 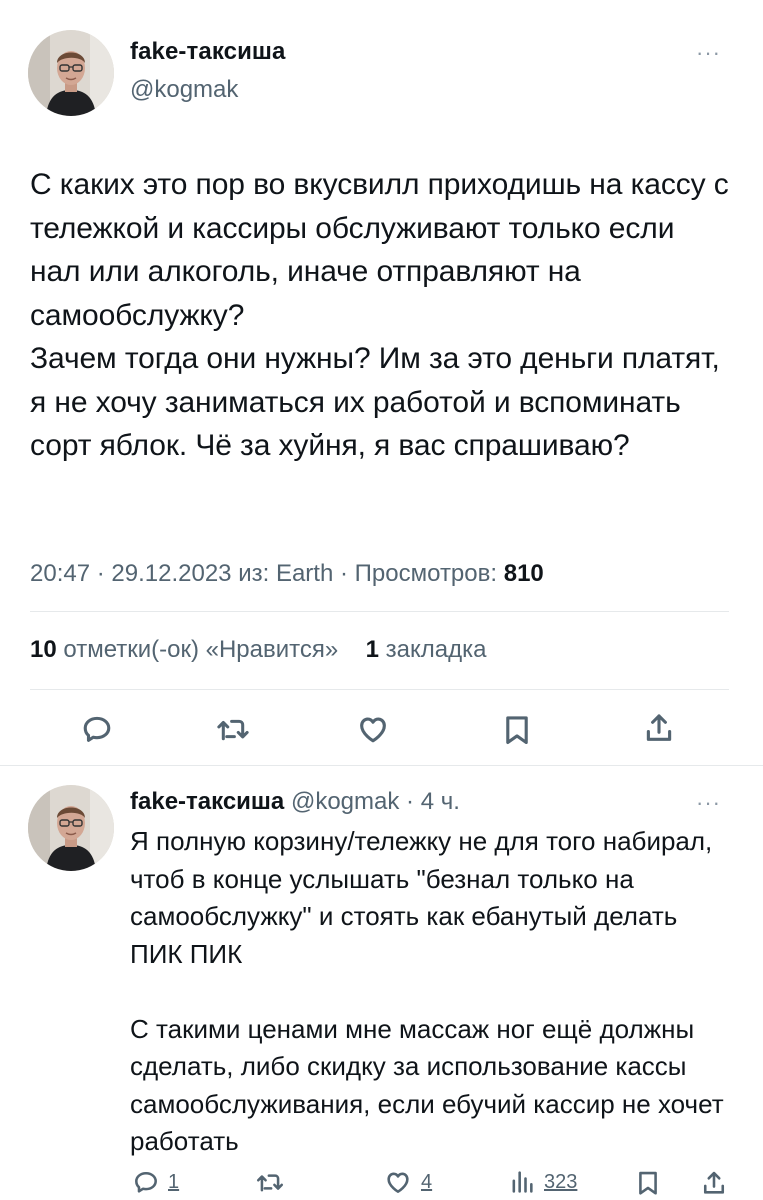 What do you see at coordinates (426, 573) in the screenshot?
I see `views-label: Просмотров:` at bounding box center [426, 573].